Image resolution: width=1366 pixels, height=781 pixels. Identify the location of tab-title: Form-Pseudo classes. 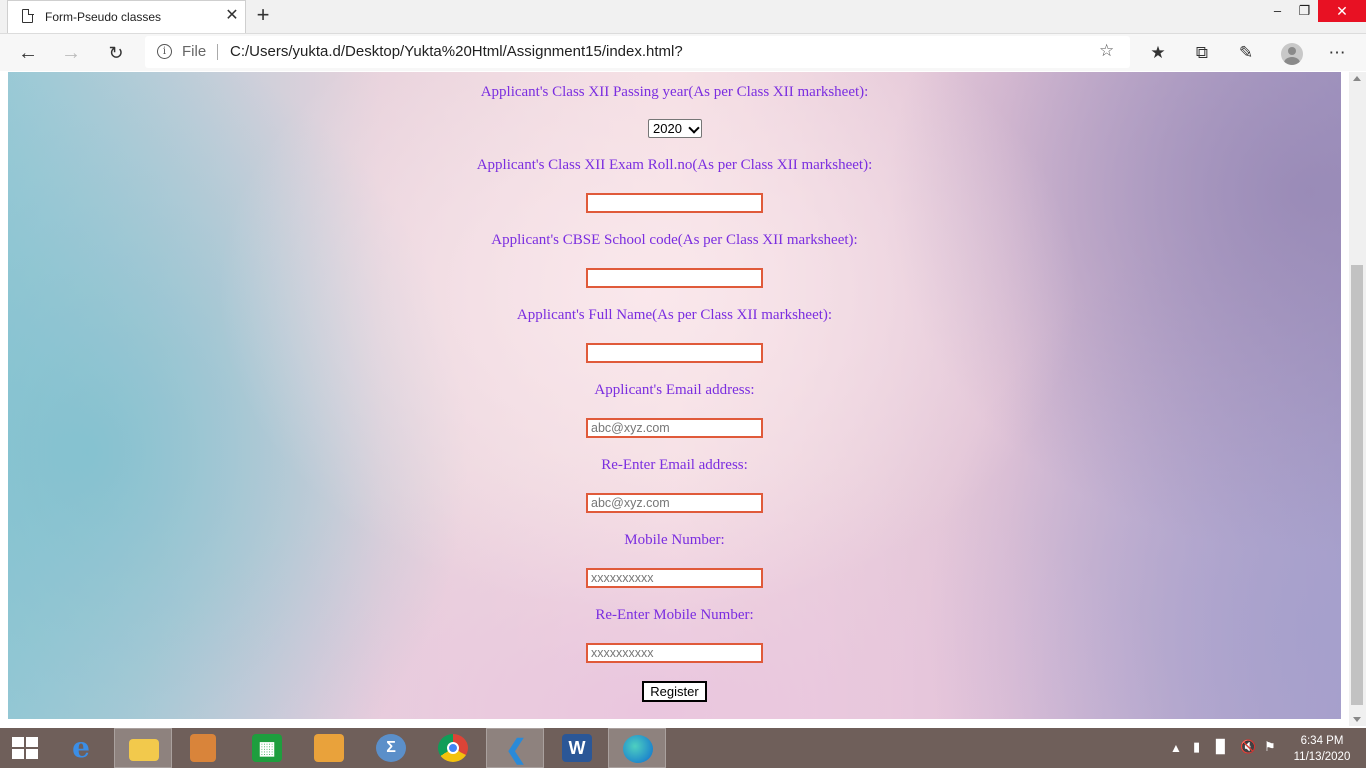
(103, 17).